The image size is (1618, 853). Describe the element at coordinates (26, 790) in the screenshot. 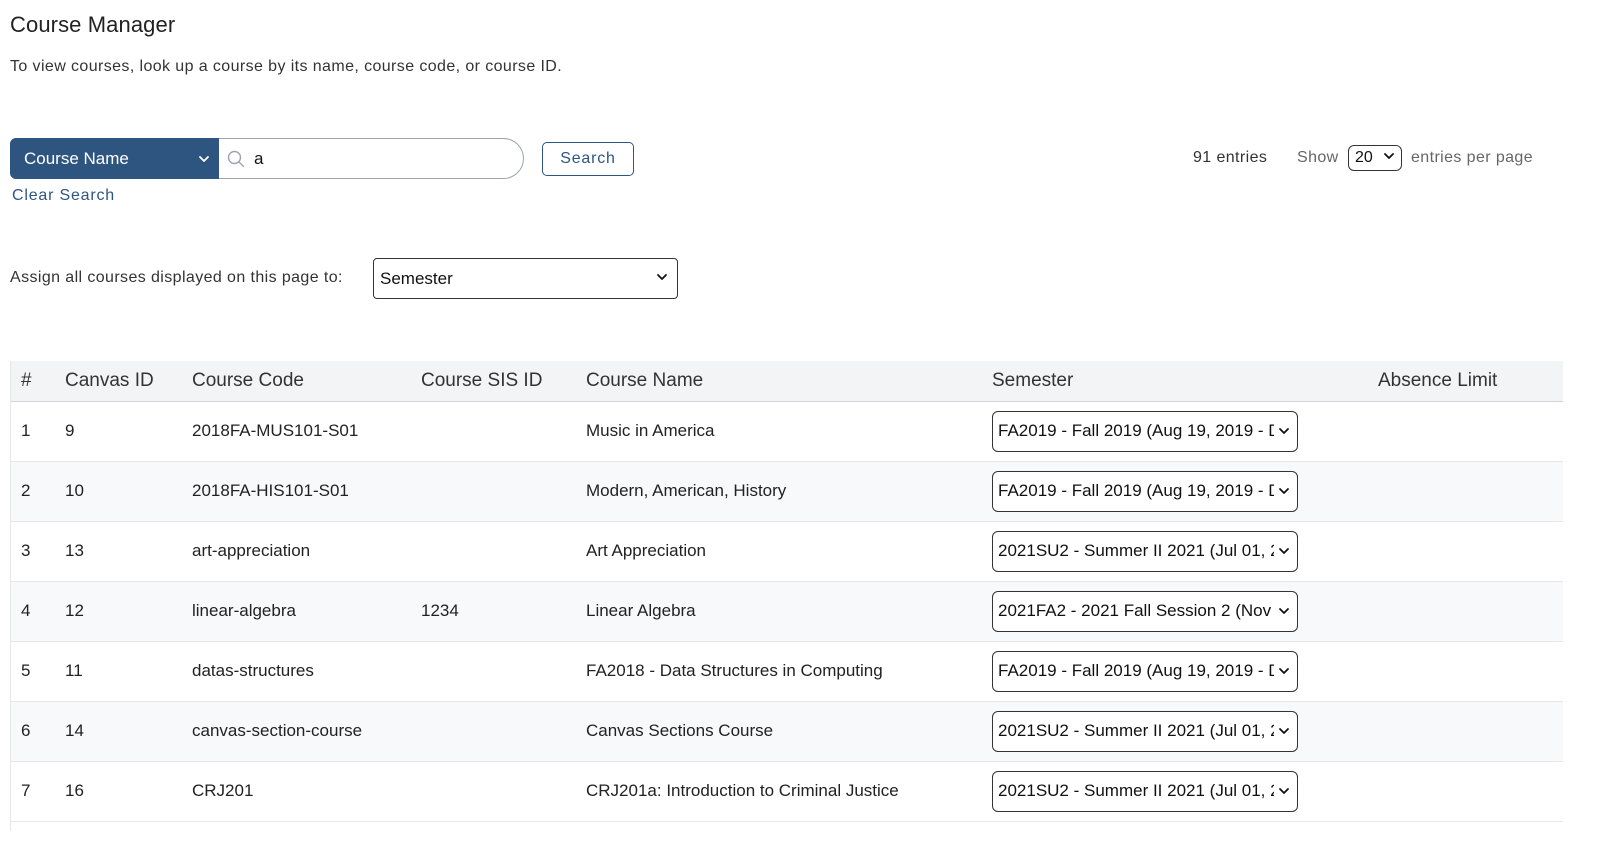

I see `row-number: 7` at that location.